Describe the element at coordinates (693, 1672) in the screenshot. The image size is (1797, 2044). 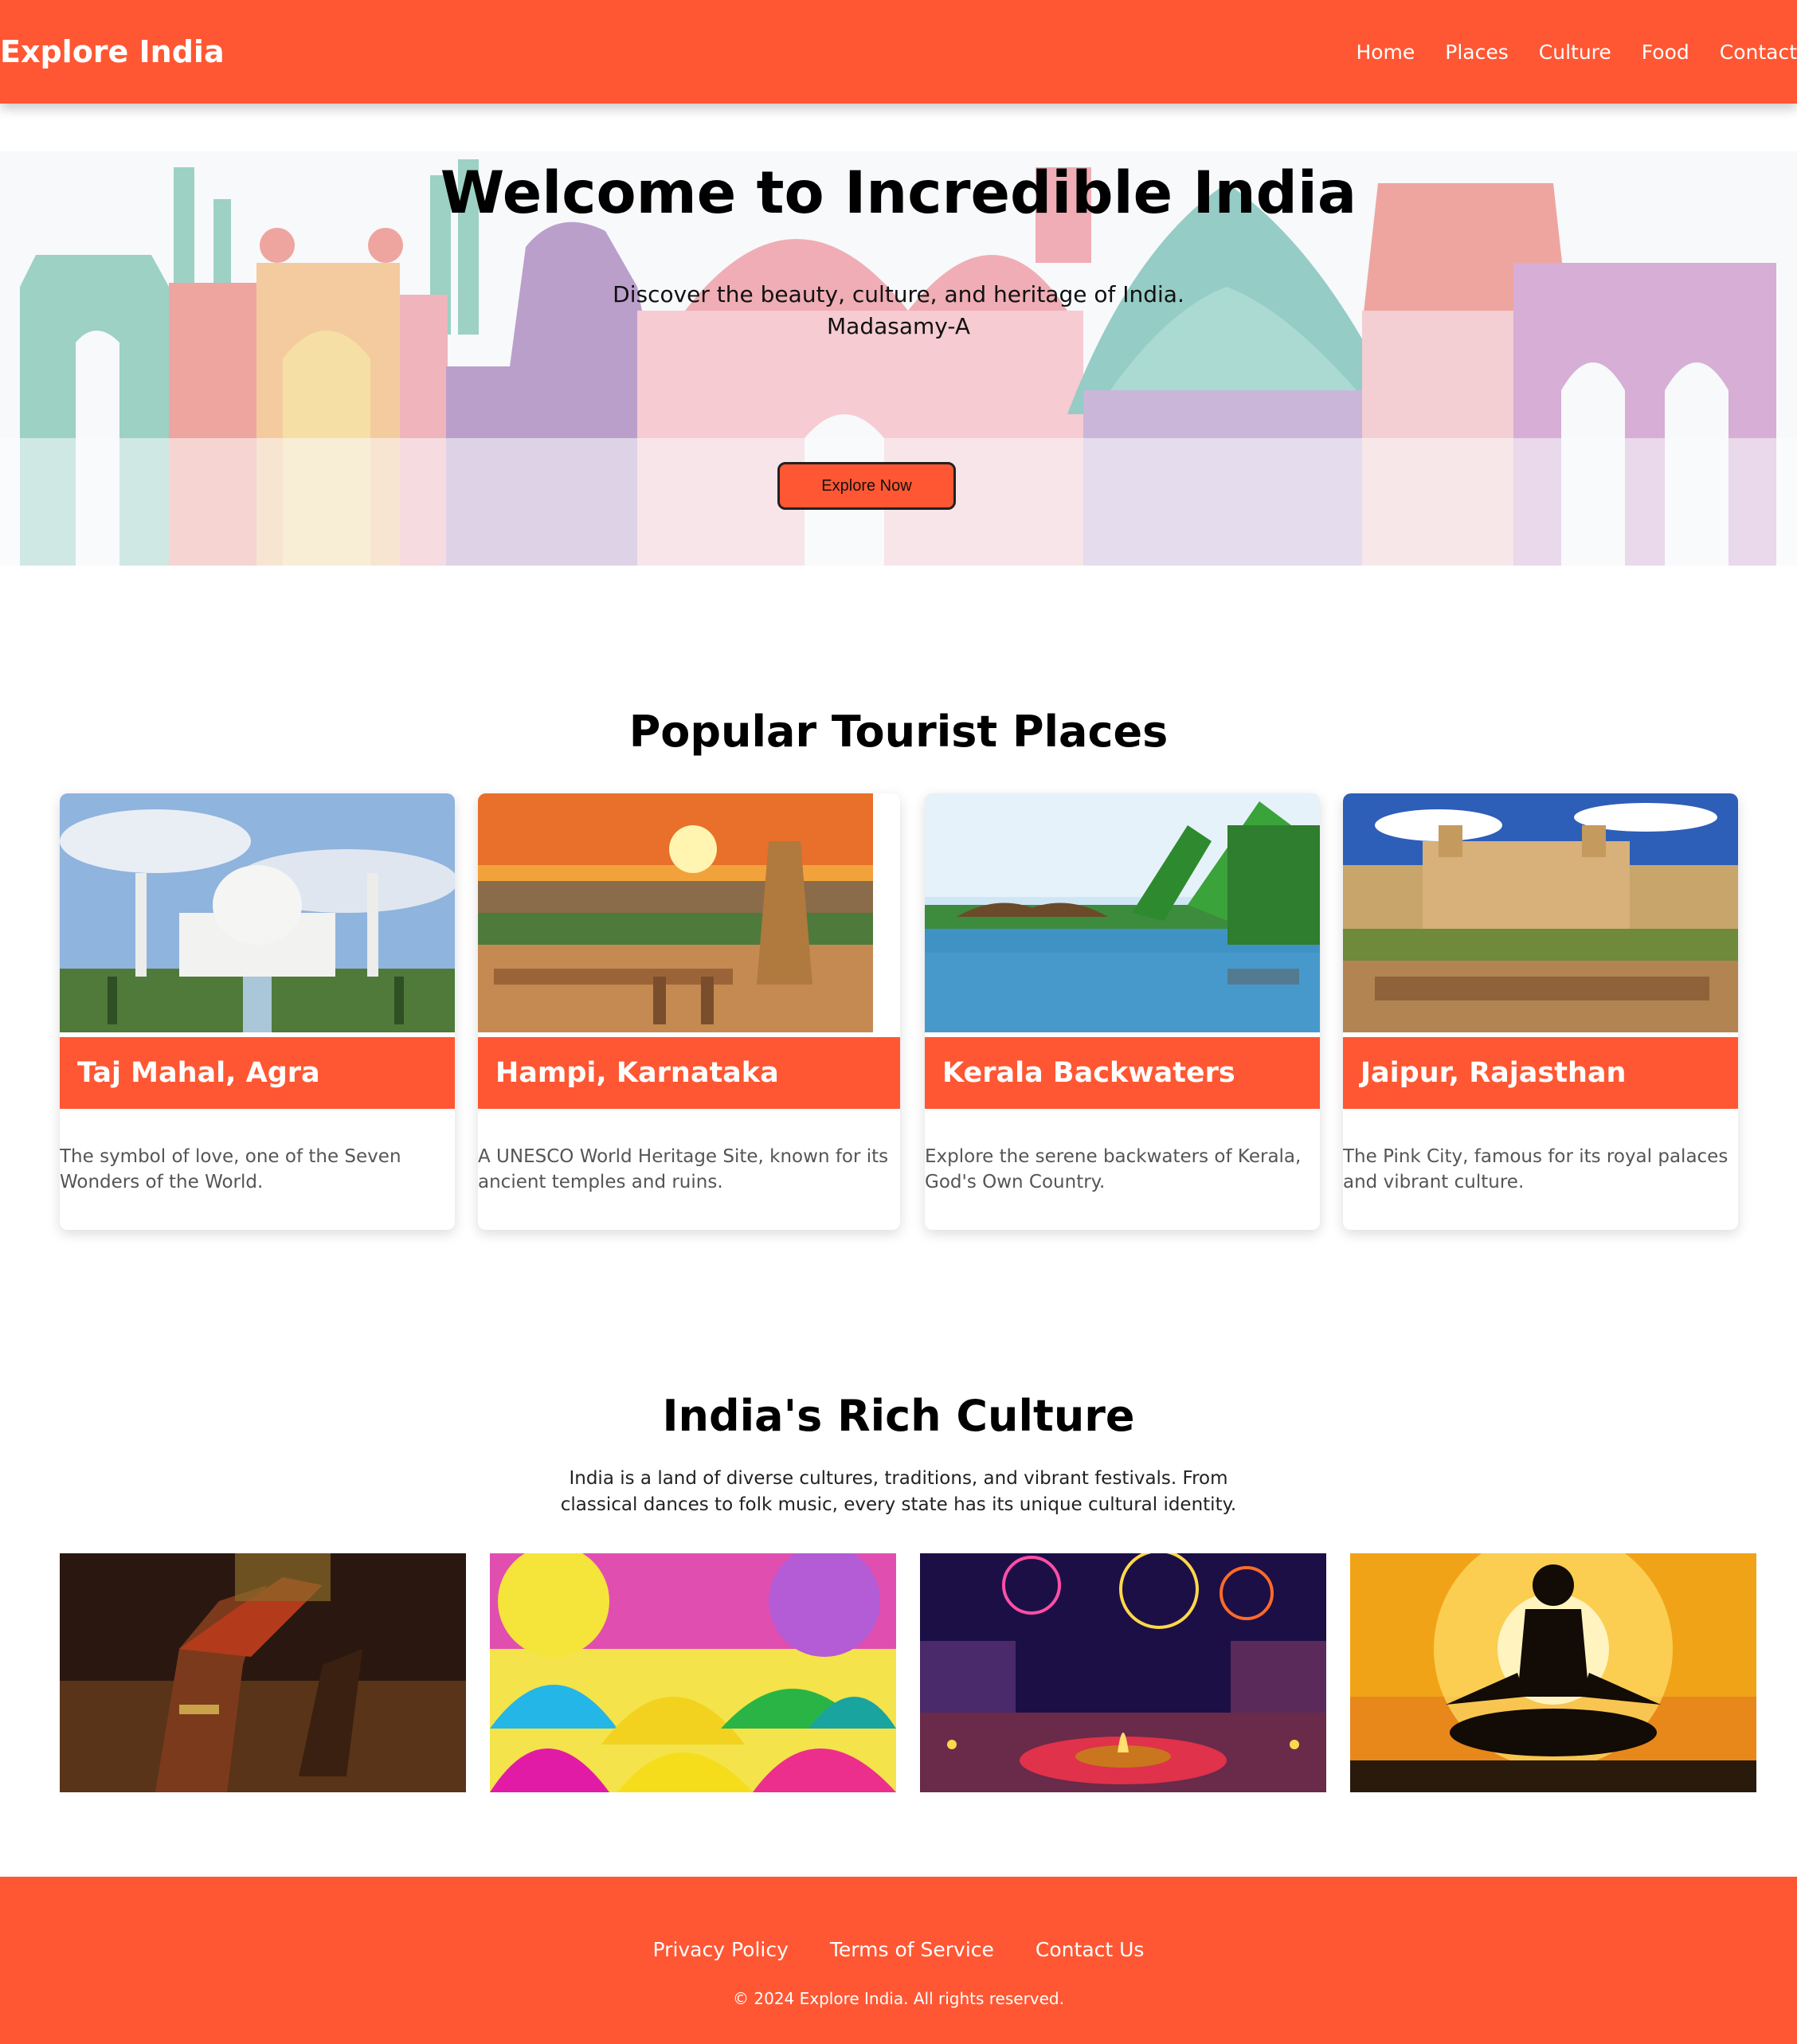
I see `holi-colors-image` at that location.